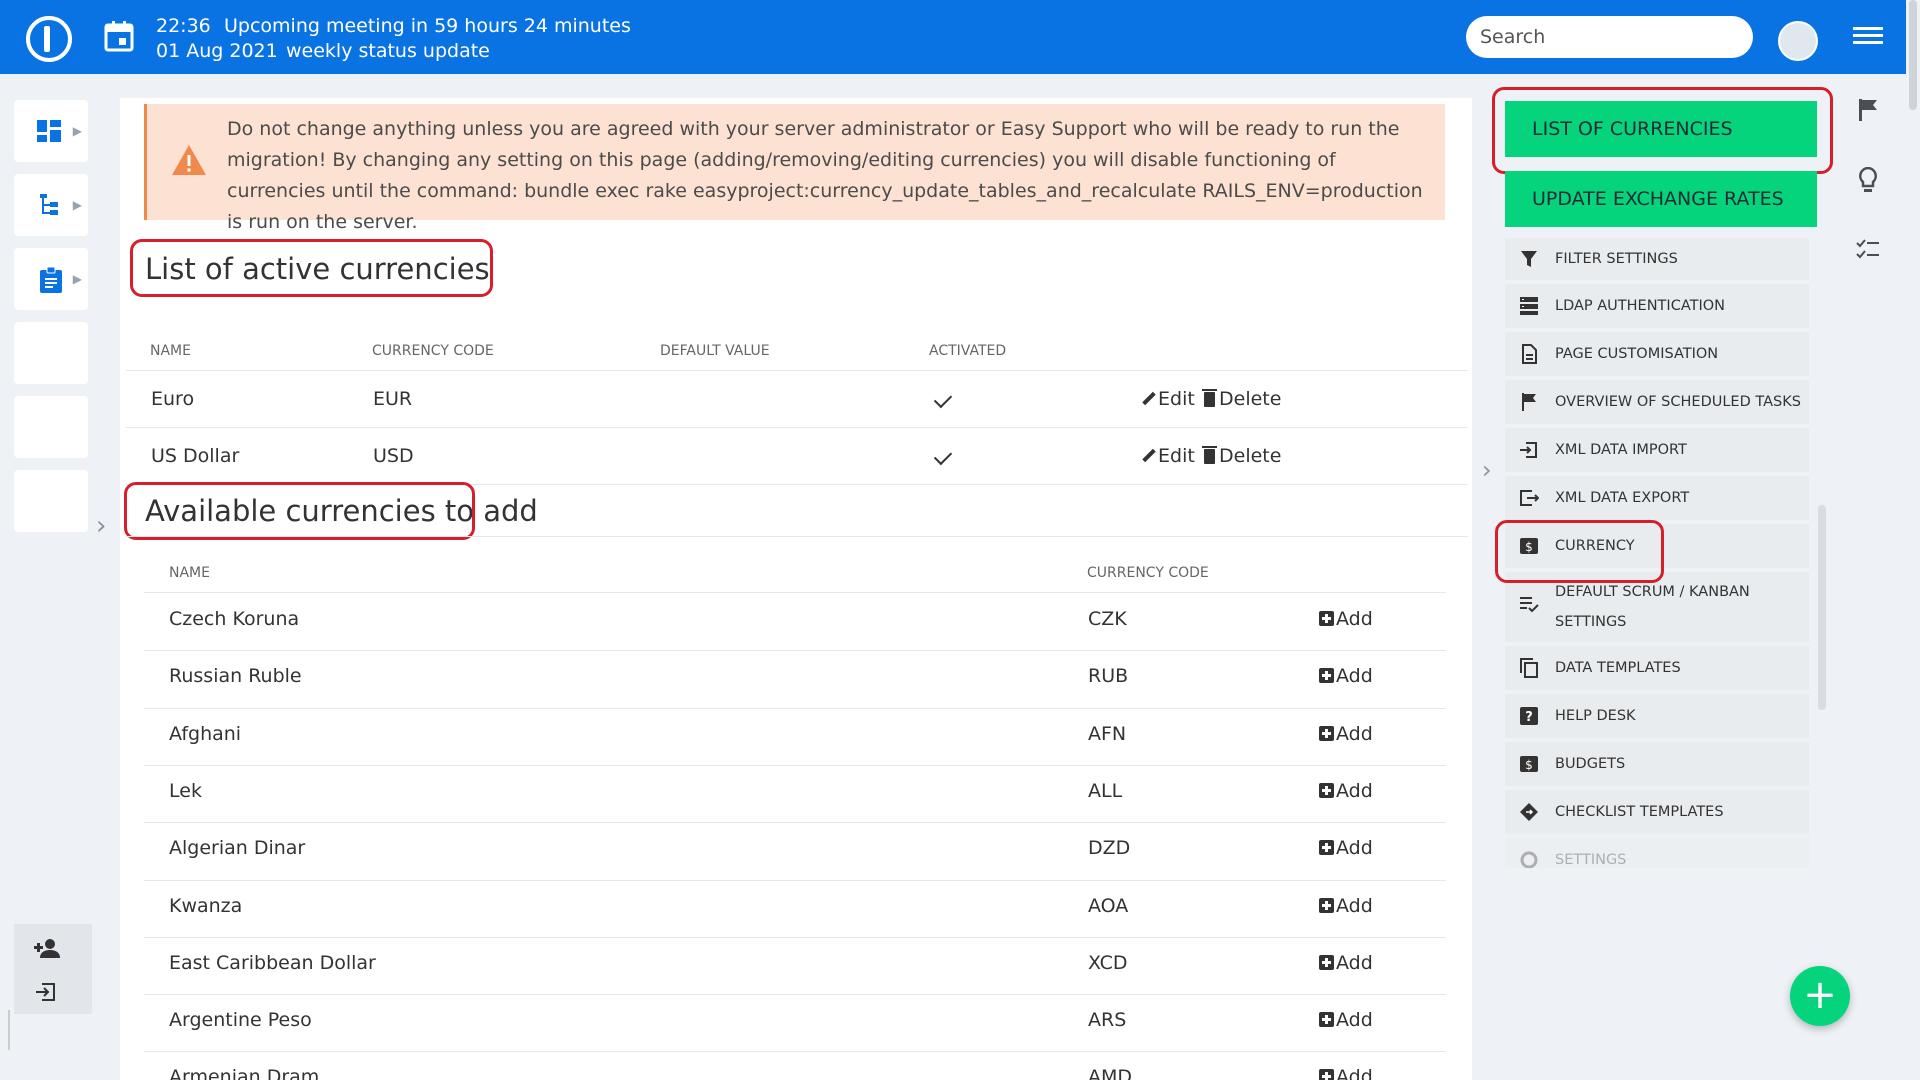 This screenshot has height=1080, width=1920. Describe the element at coordinates (1487, 470) in the screenshot. I see `collapse-panel-icon: ›` at that location.